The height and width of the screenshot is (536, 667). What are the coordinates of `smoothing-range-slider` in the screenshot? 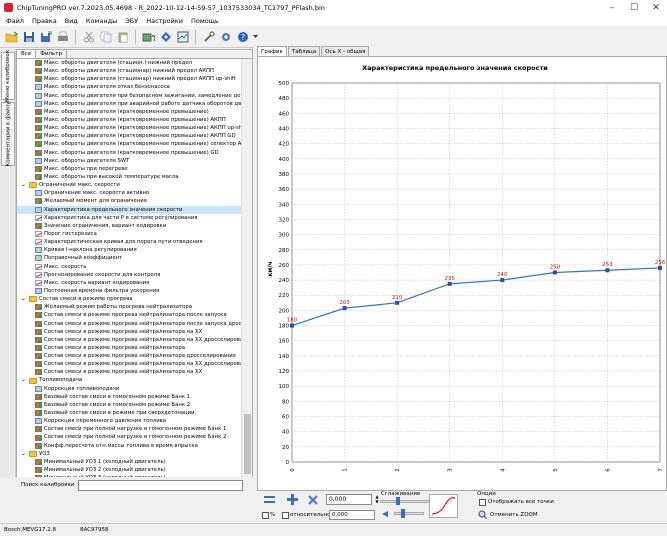 It's located at (409, 513).